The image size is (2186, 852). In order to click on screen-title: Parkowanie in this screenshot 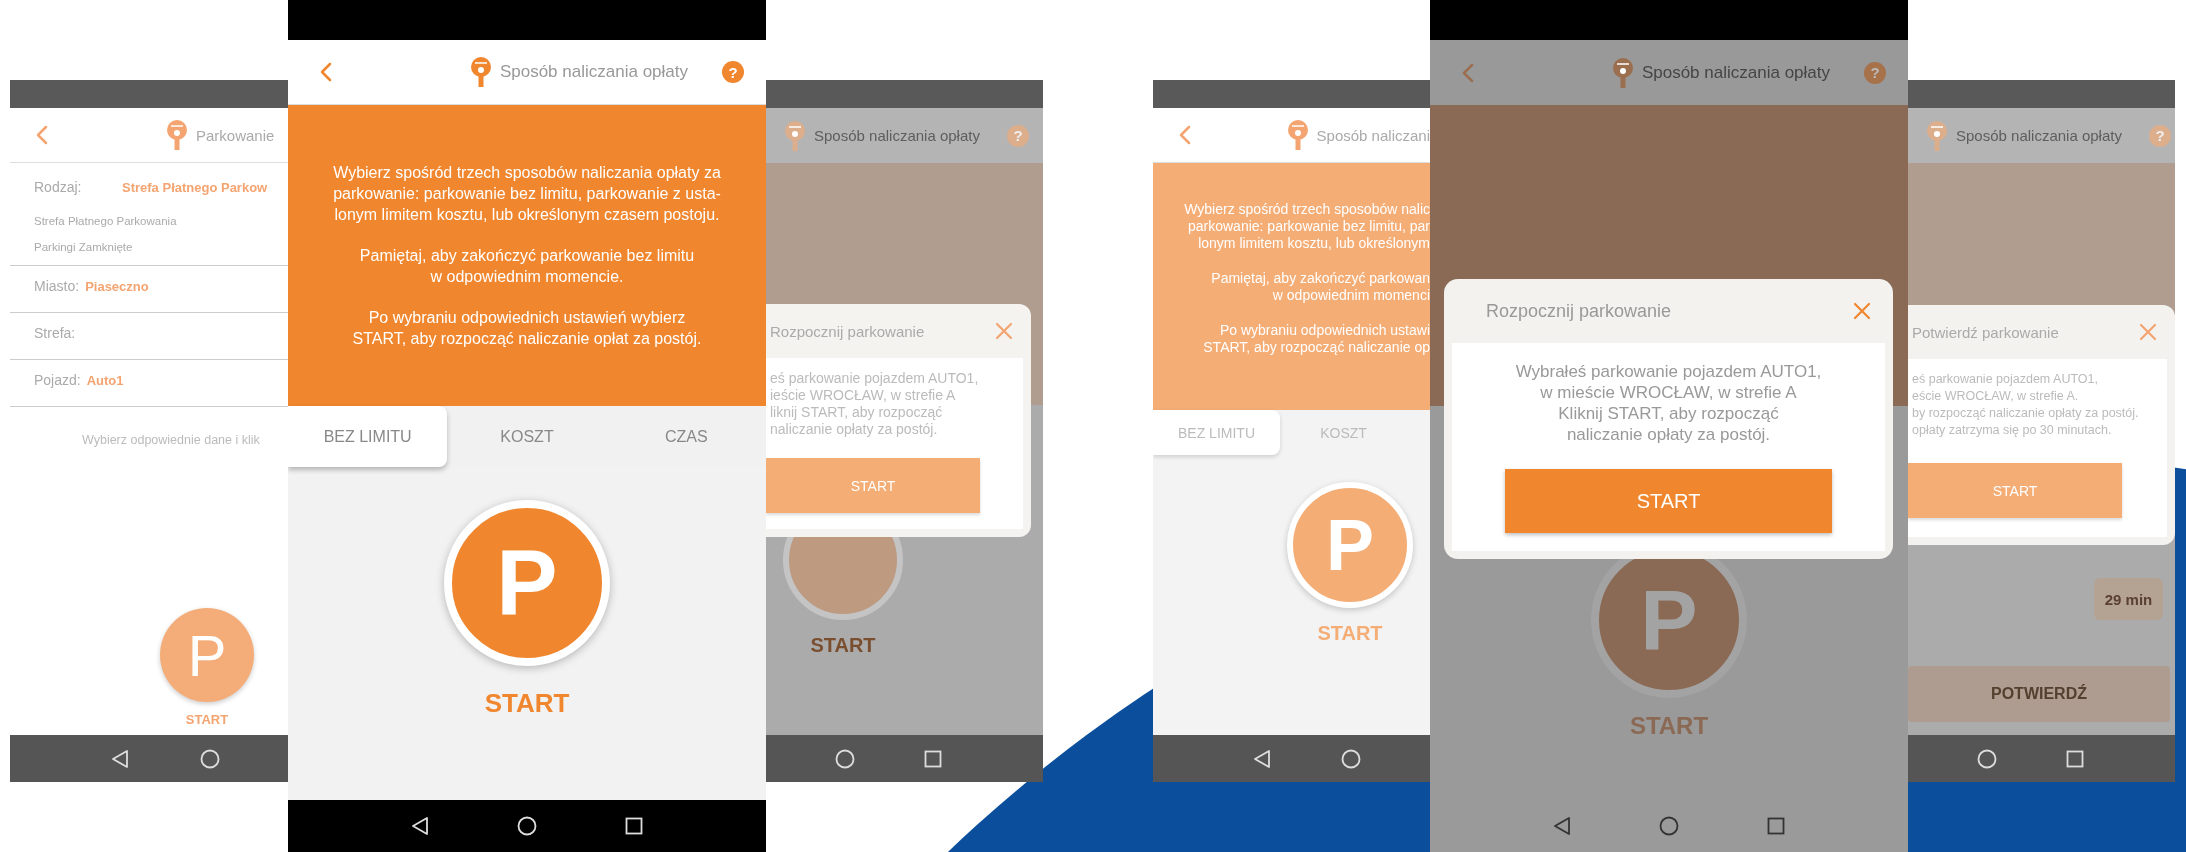, I will do `click(235, 135)`.